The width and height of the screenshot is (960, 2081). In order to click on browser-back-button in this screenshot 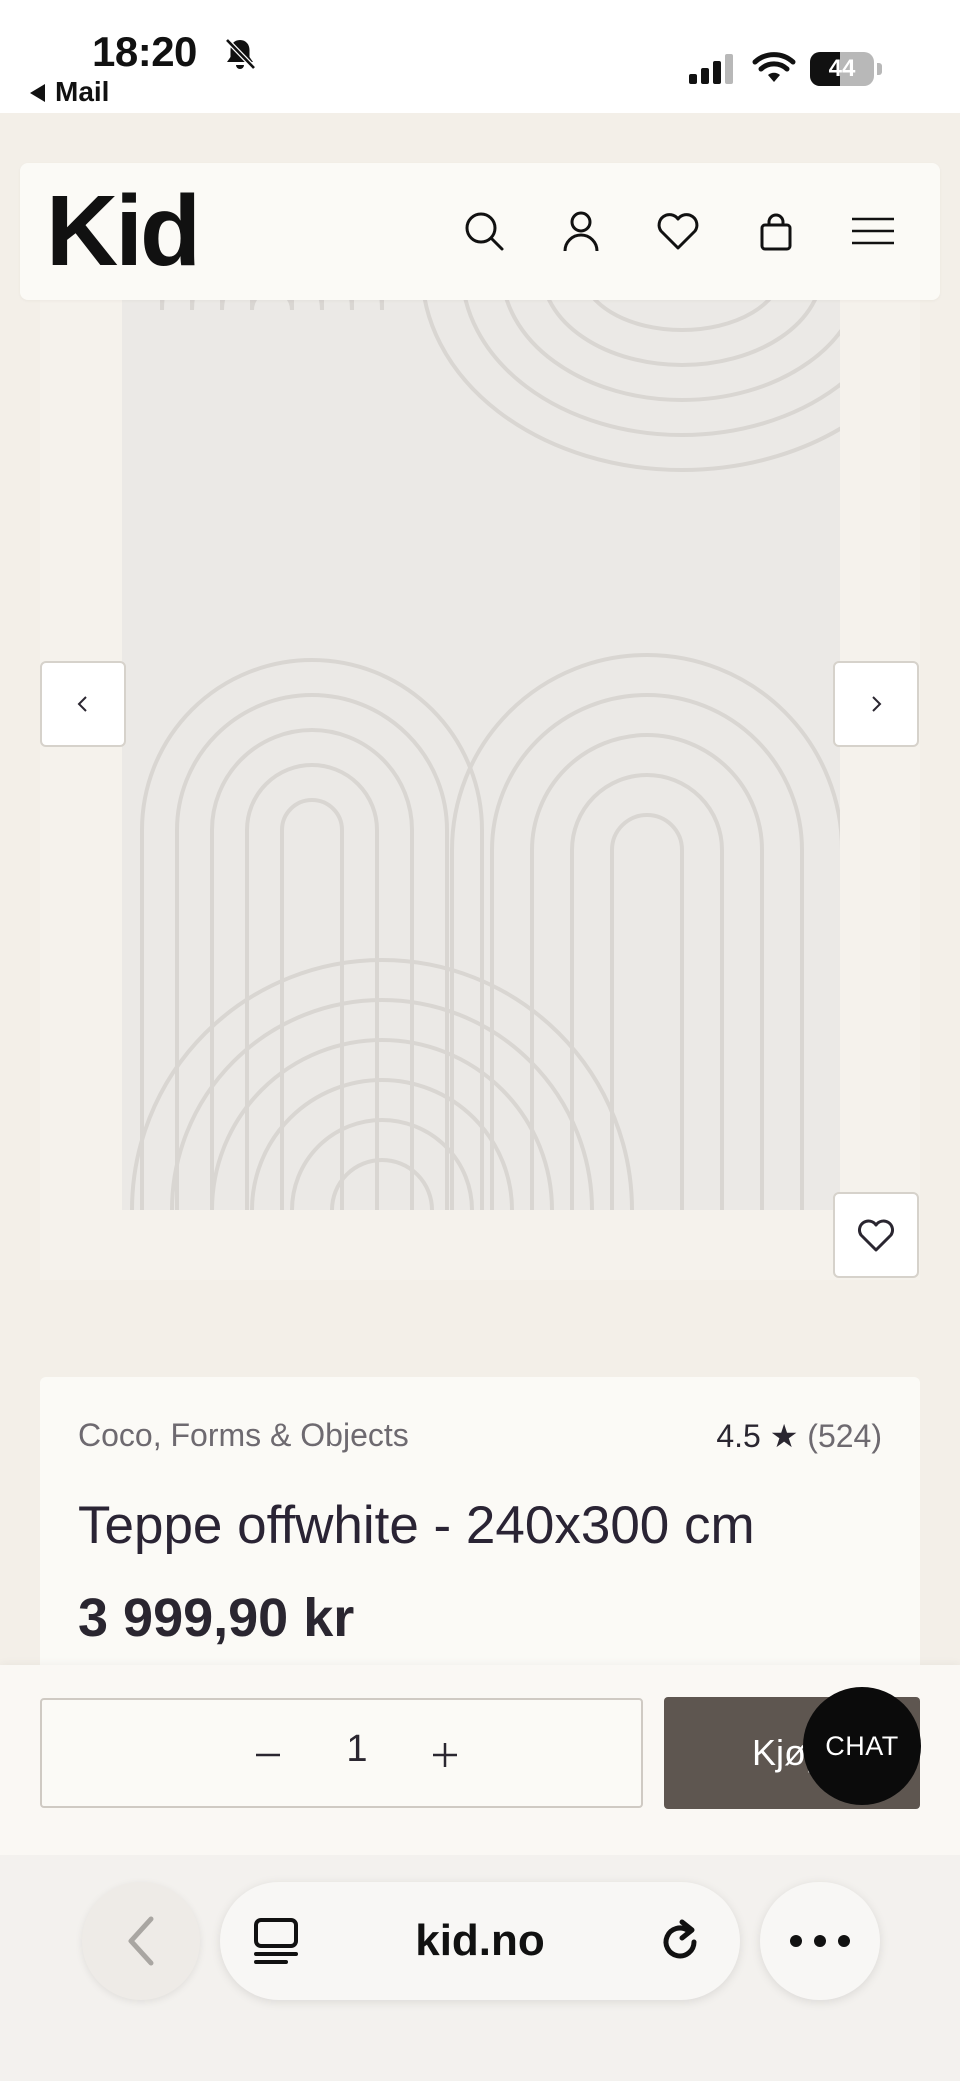, I will do `click(141, 1941)`.